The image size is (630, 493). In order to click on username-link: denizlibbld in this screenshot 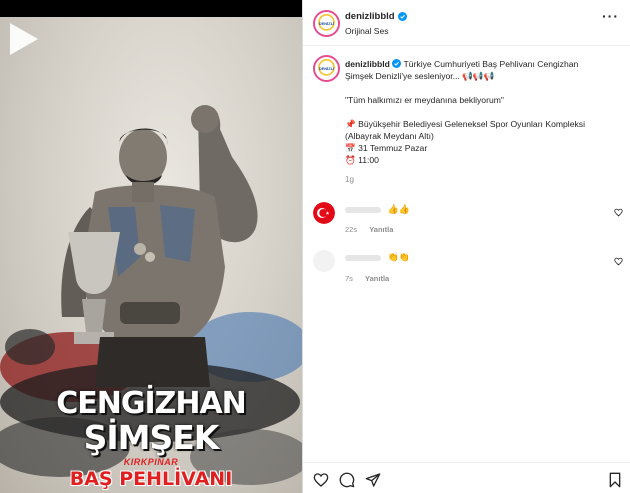, I will do `click(376, 16)`.